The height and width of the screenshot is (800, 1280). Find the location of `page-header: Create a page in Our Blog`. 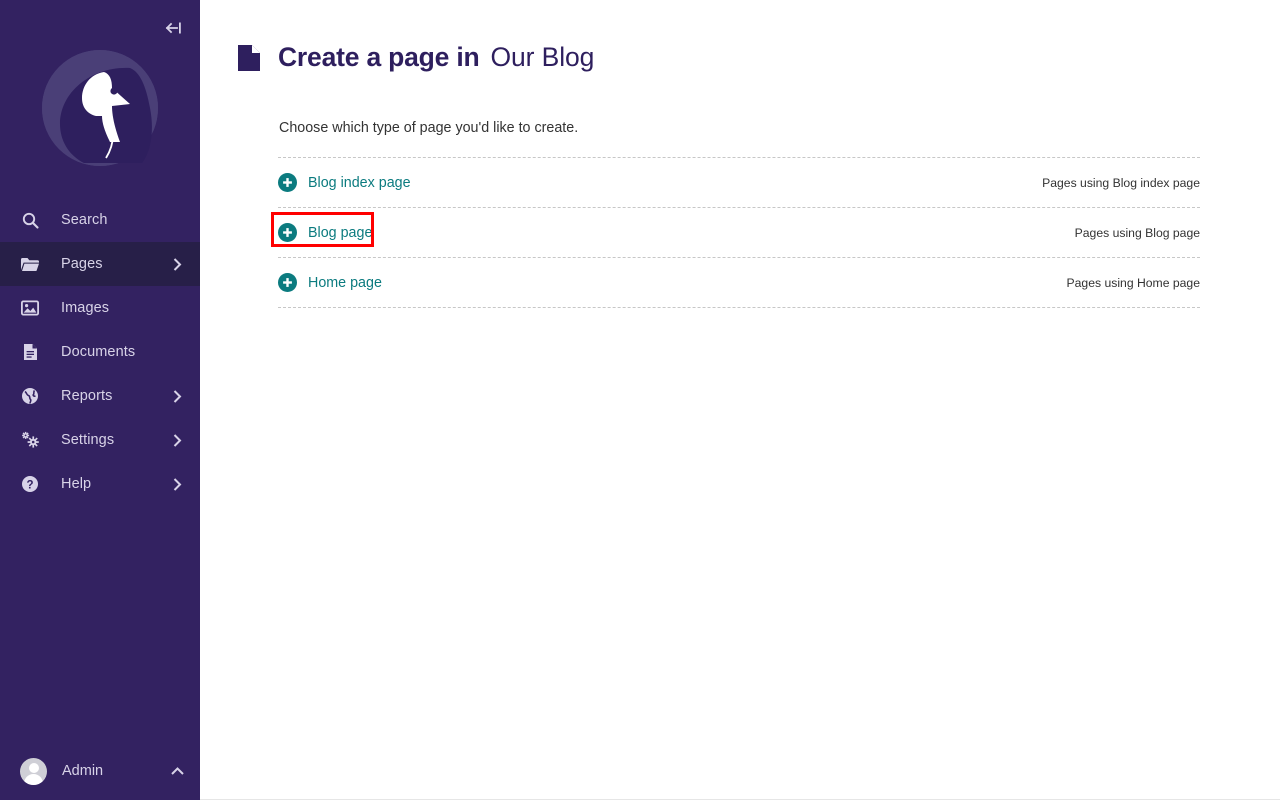

page-header: Create a page in Our Blog is located at coordinates (740, 36).